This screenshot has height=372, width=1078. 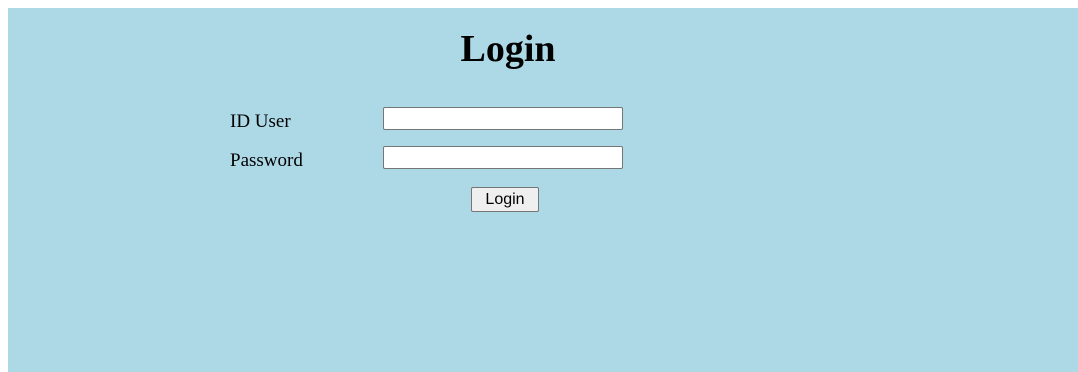 I want to click on password-input, so click(x=503, y=157).